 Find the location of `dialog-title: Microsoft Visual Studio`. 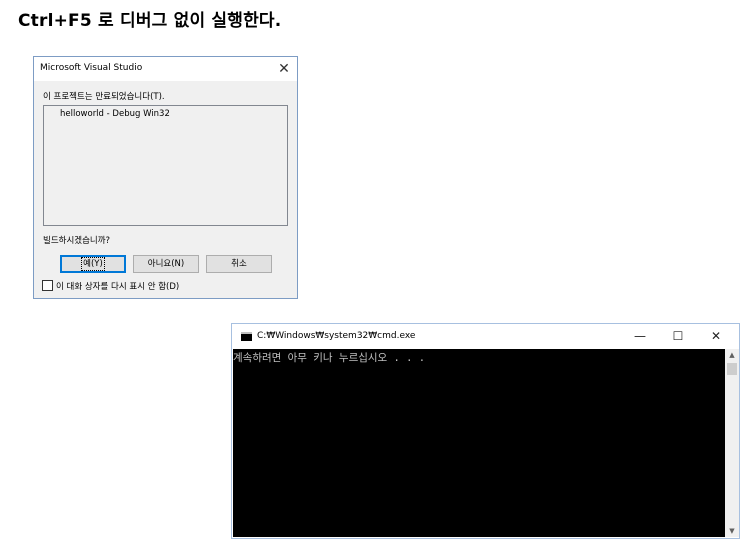

dialog-title: Microsoft Visual Studio is located at coordinates (91, 68).